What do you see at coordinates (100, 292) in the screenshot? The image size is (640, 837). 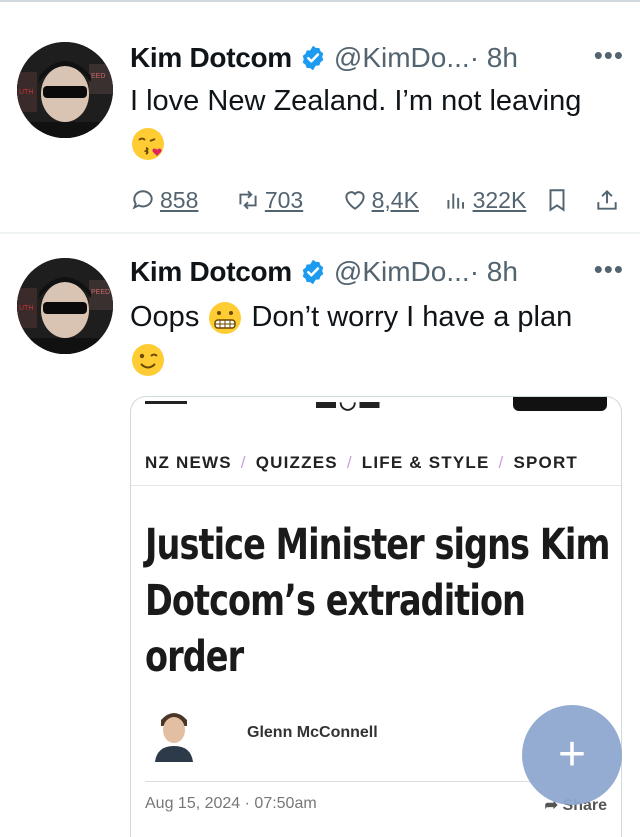 I see `svg-text: PEED` at bounding box center [100, 292].